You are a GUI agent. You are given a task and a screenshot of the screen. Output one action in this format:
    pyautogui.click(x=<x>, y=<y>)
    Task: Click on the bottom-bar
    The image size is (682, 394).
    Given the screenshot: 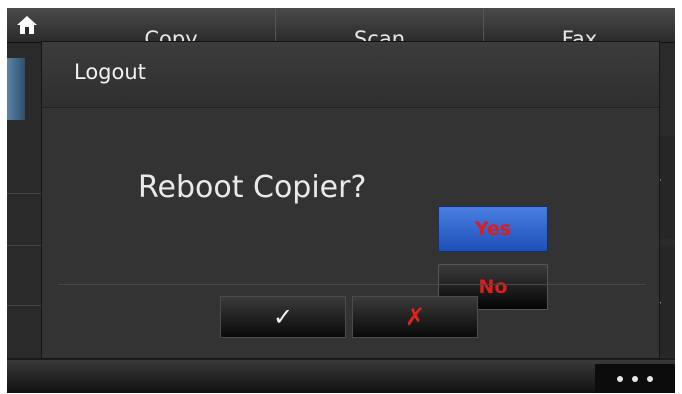 What is the action you would take?
    pyautogui.click(x=341, y=376)
    